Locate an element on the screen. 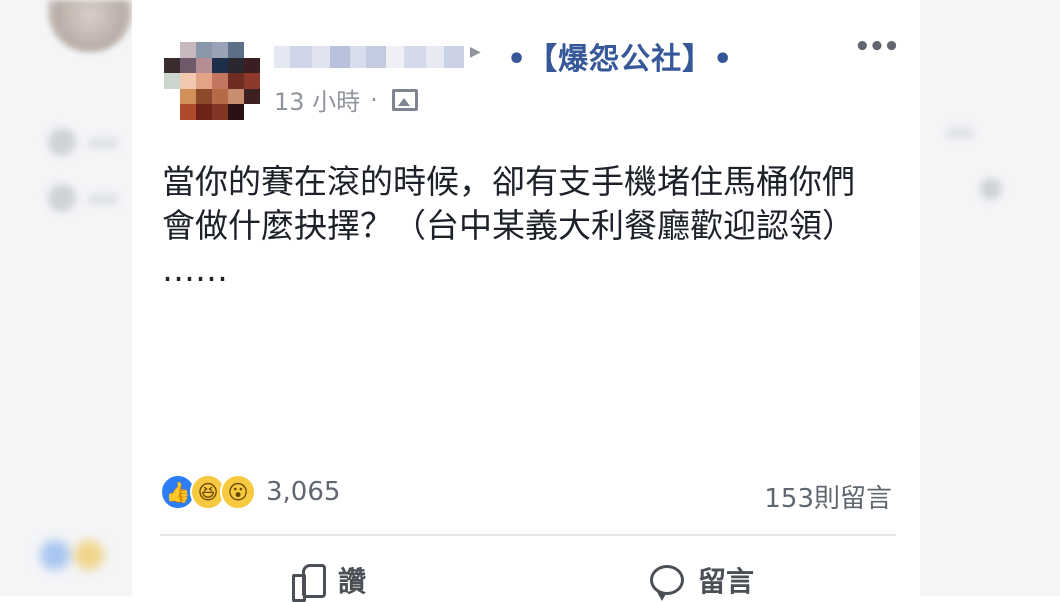 This screenshot has width=1060, height=602. like-button: 讚 is located at coordinates (328, 581).